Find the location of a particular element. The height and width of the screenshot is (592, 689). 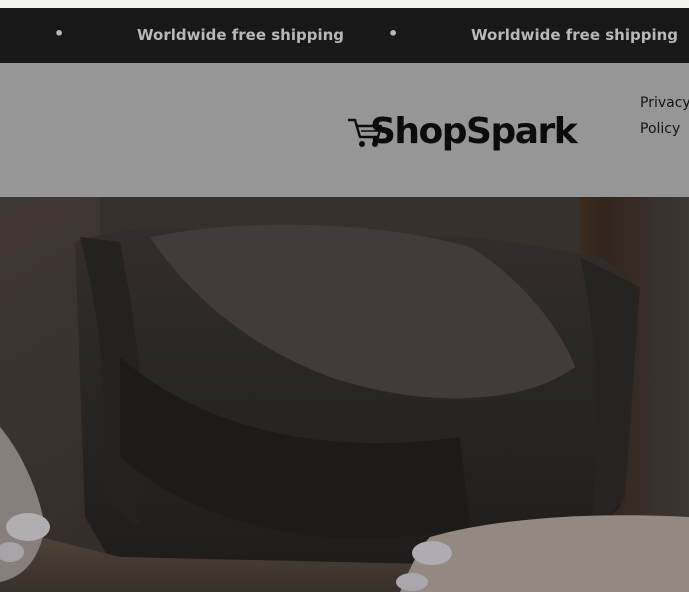

top-strip is located at coordinates (344, 4).